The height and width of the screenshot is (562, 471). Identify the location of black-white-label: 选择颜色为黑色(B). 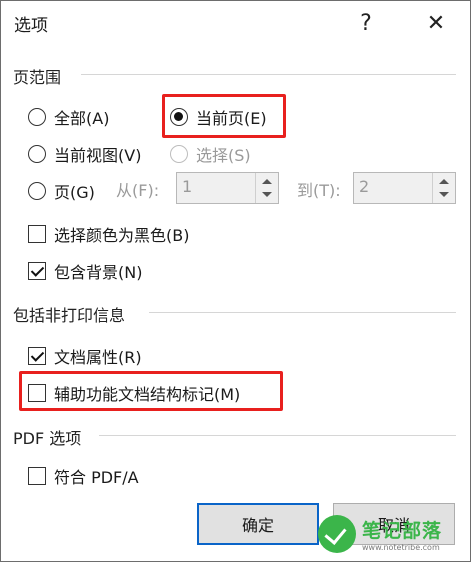
(122, 235).